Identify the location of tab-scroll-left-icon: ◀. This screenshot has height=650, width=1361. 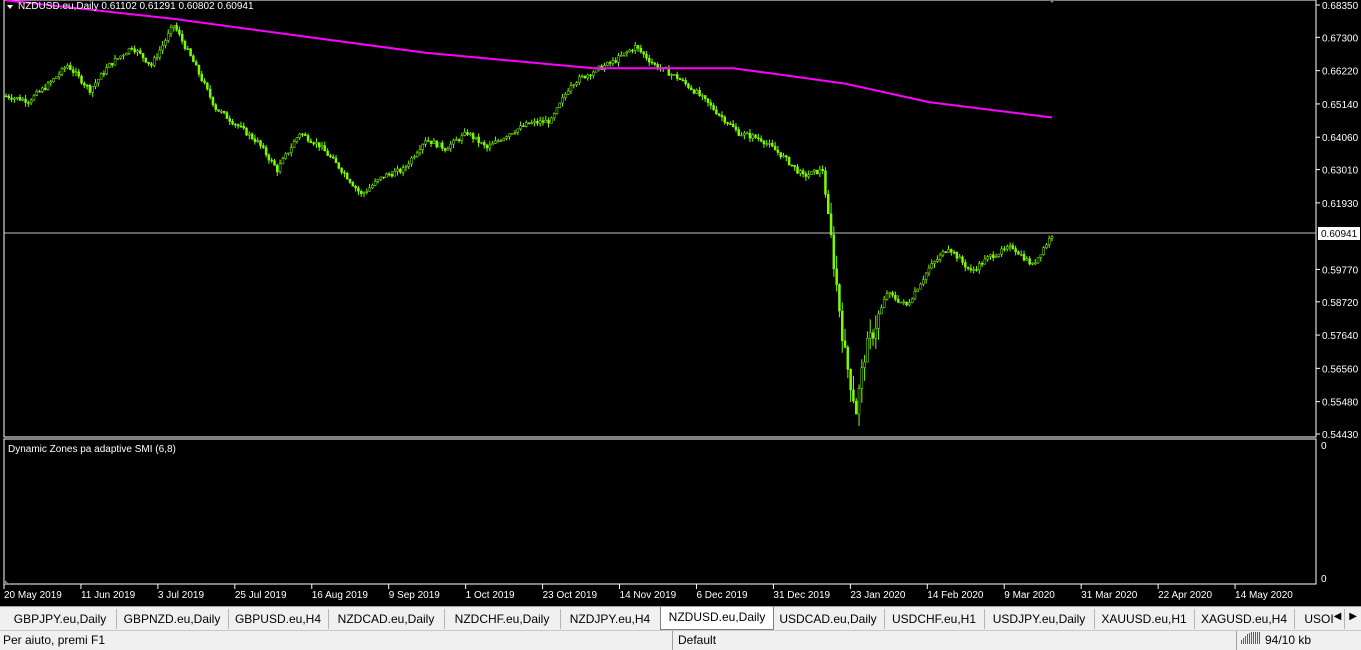
(1338, 616).